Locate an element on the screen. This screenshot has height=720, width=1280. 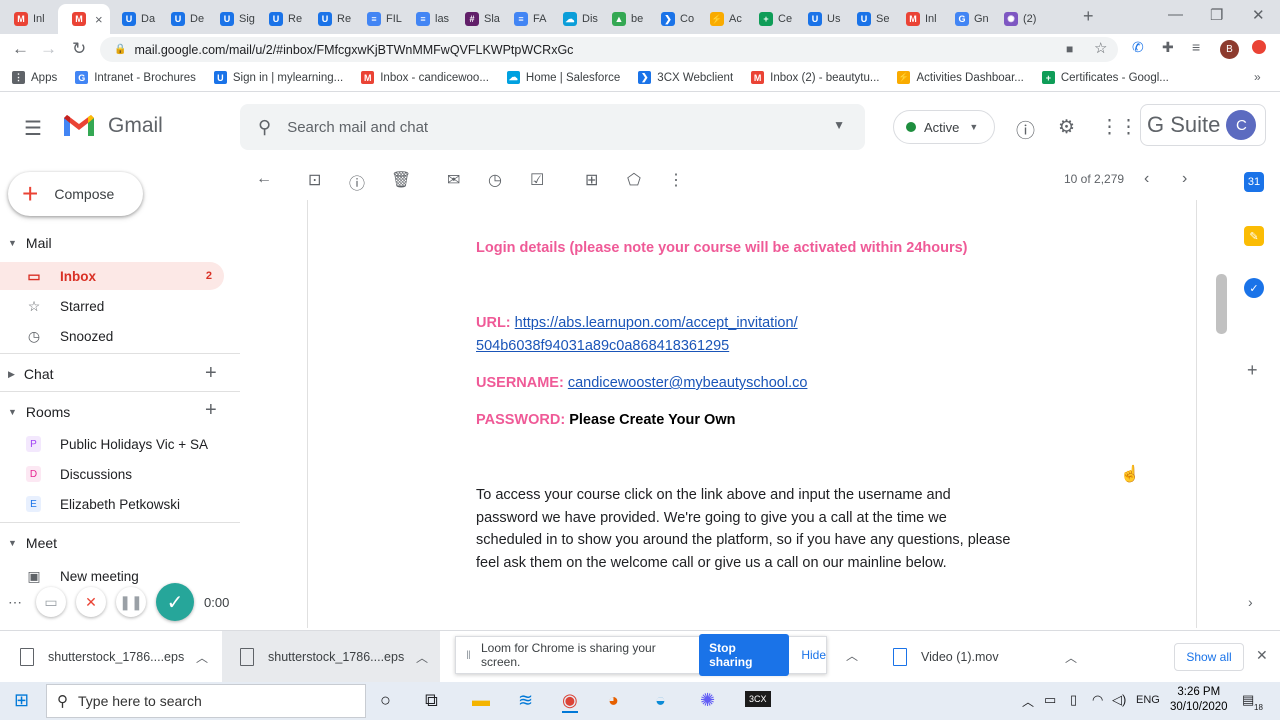
more-bookmarks-icon: » is located at coordinates (1257, 77).